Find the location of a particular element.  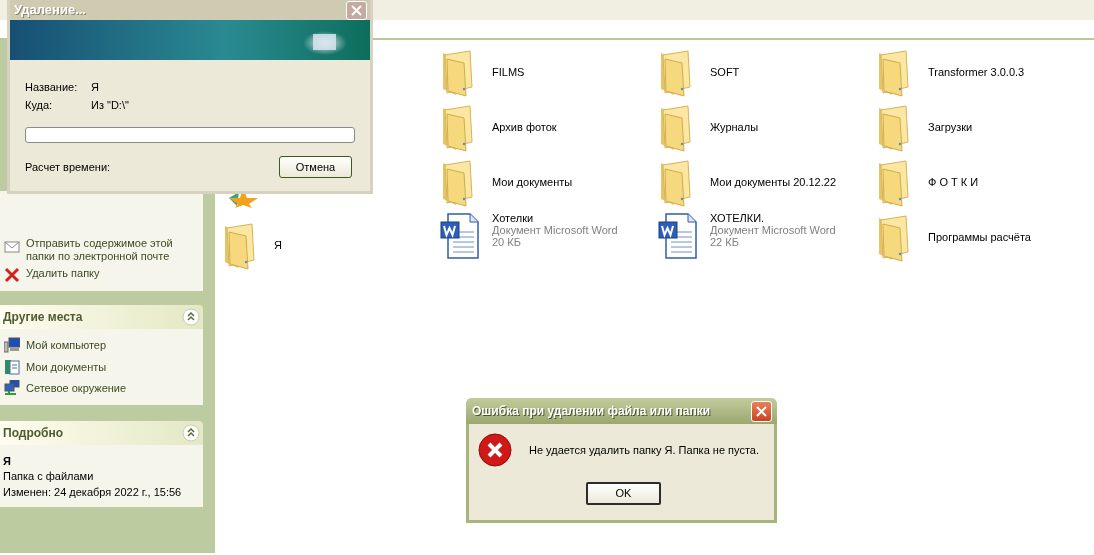

item-name: Загрузки is located at coordinates (950, 127).